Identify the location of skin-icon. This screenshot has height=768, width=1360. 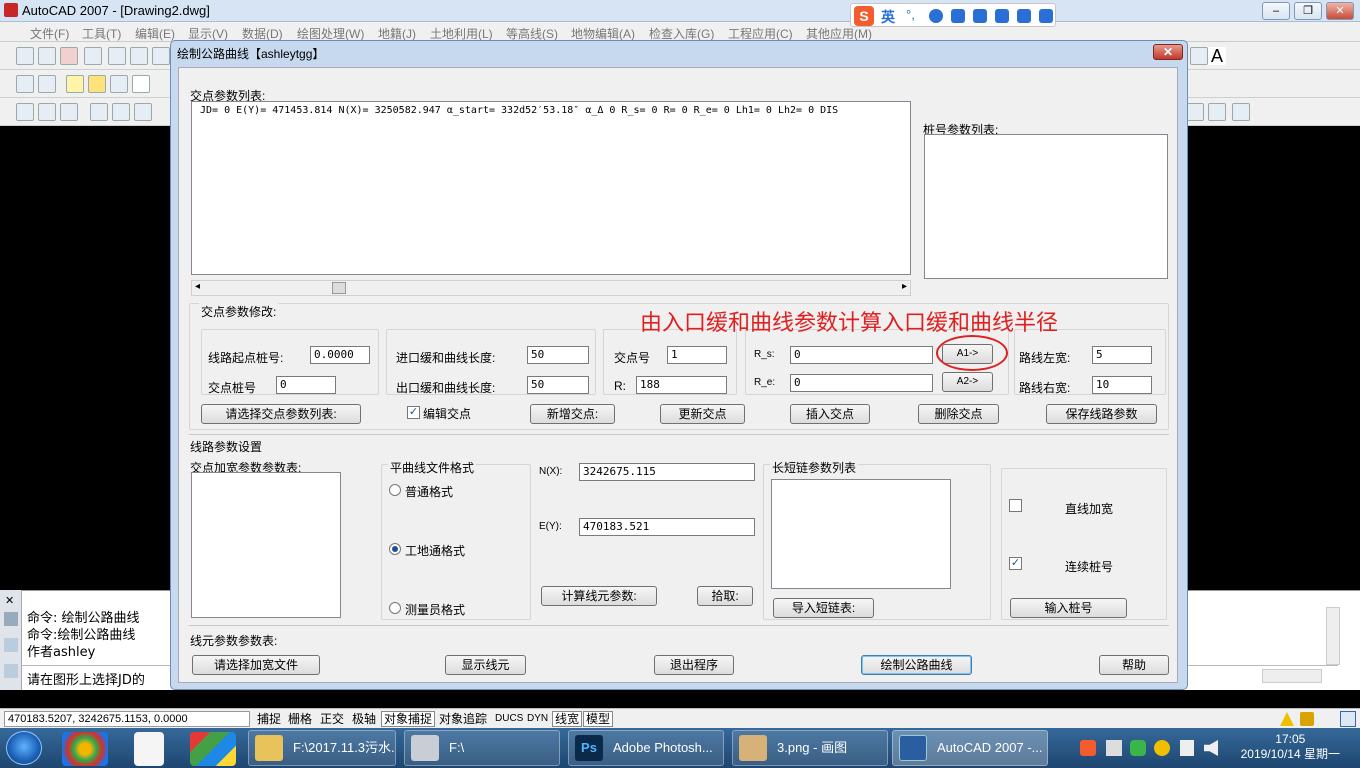
(1002, 16).